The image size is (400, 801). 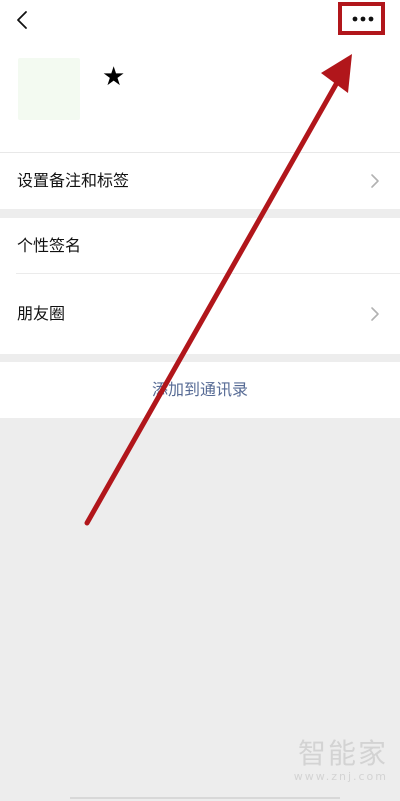 What do you see at coordinates (340, 776) in the screenshot?
I see `watermark-url: www.znj.com` at bounding box center [340, 776].